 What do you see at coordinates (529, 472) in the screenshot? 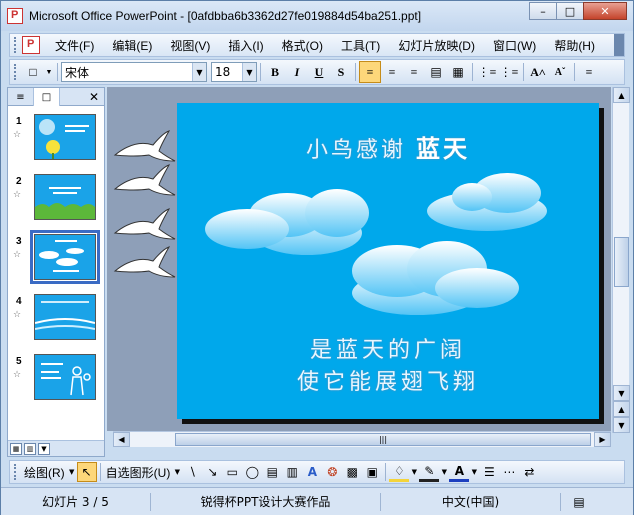
I see `arrow-style-icon: ⇄` at bounding box center [529, 472].